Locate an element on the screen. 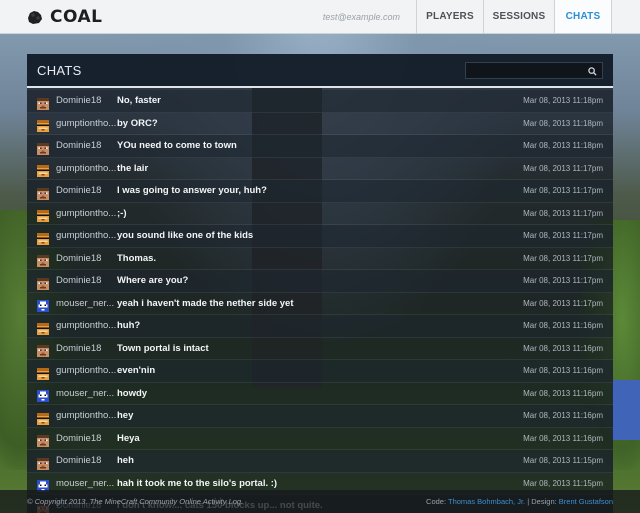 This screenshot has width=640, height=513. chat-row: Dominie18 Thomas. Mar 08, 2013 11:17pm is located at coordinates (320, 259).